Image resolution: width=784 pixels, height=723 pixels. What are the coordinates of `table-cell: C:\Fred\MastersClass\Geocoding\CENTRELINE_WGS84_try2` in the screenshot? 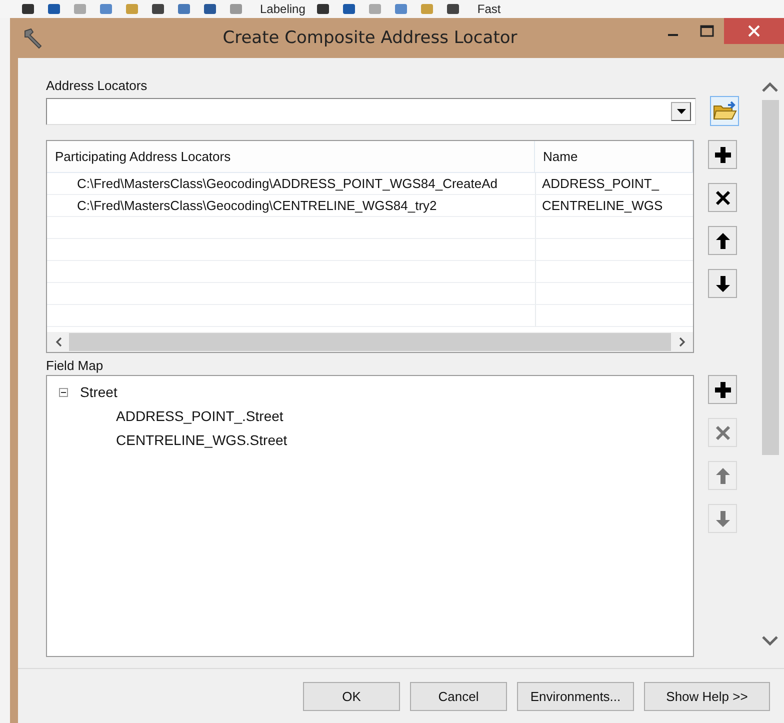 It's located at (291, 206).